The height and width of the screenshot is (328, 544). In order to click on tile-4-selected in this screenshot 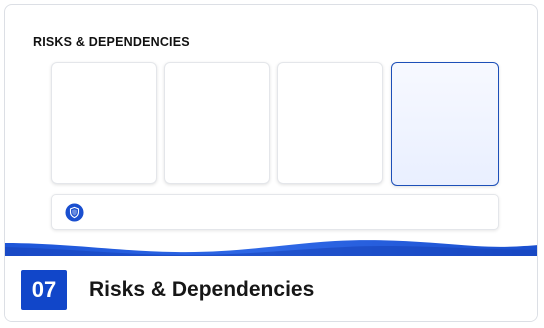, I will do `click(445, 124)`.